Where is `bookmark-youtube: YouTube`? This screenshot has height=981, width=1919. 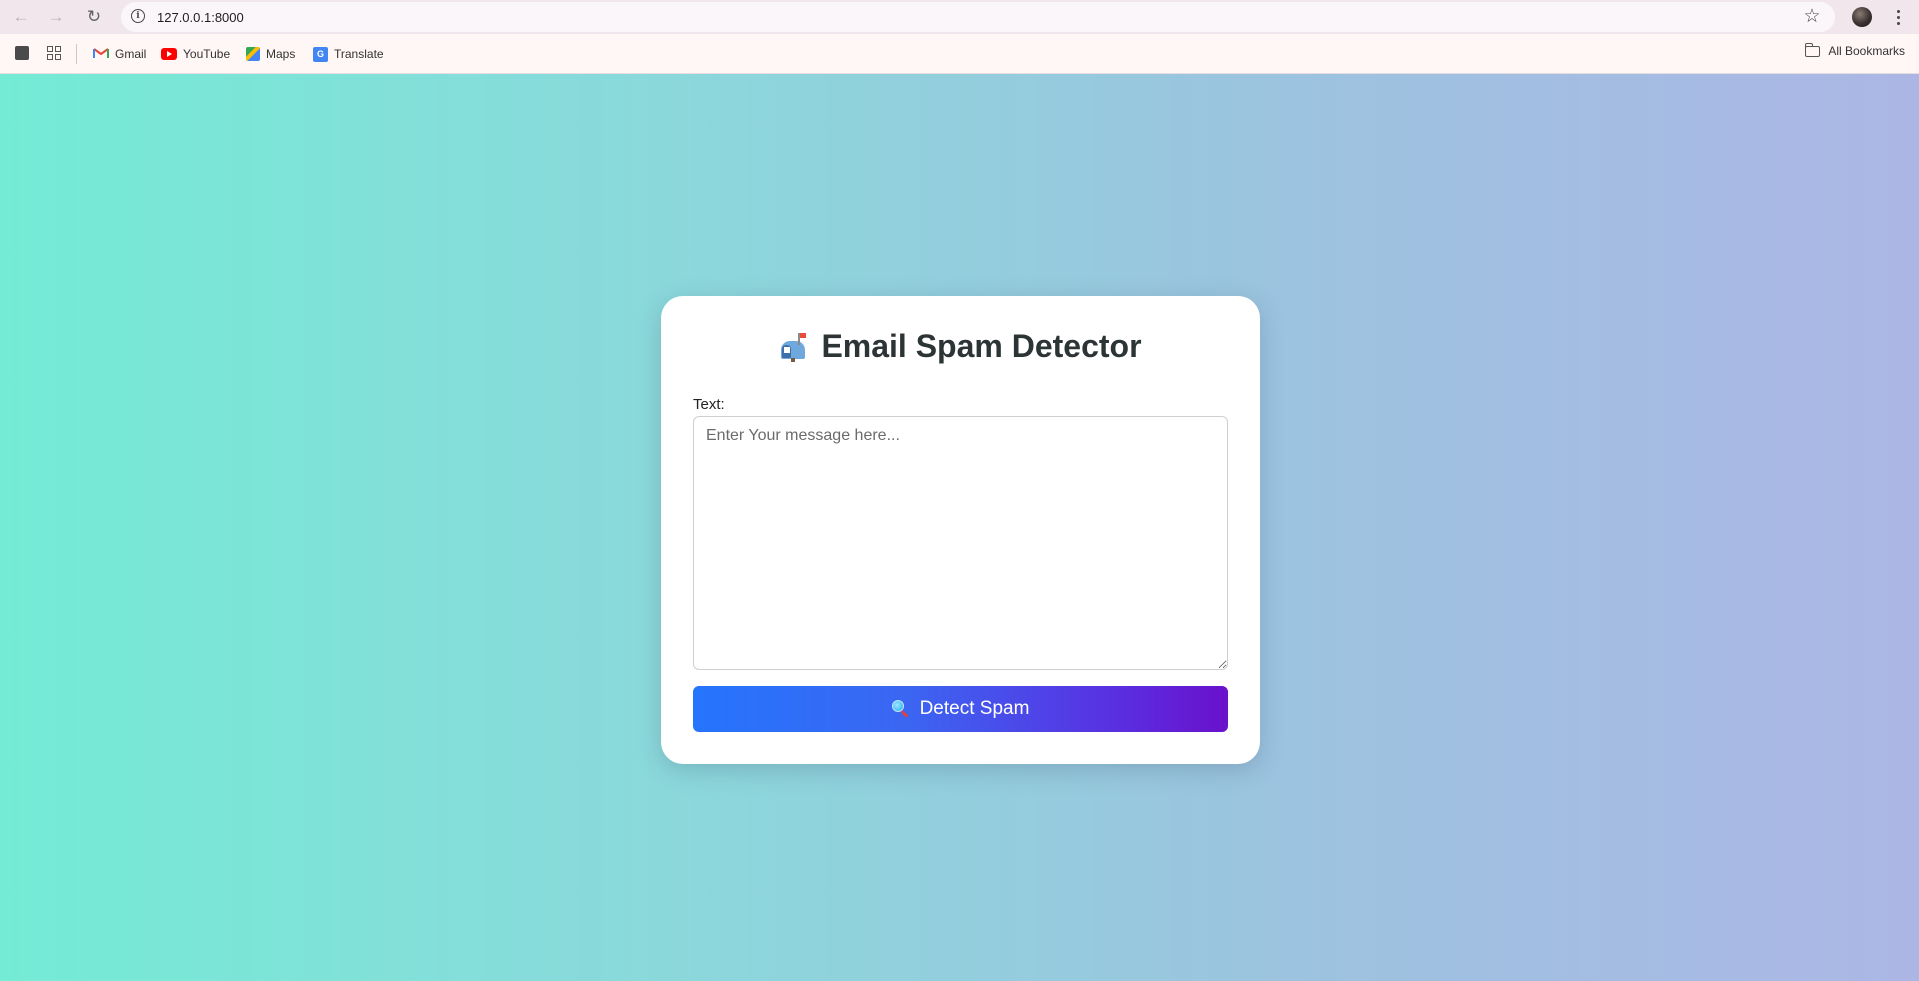
bookmark-youtube: YouTube is located at coordinates (195, 54).